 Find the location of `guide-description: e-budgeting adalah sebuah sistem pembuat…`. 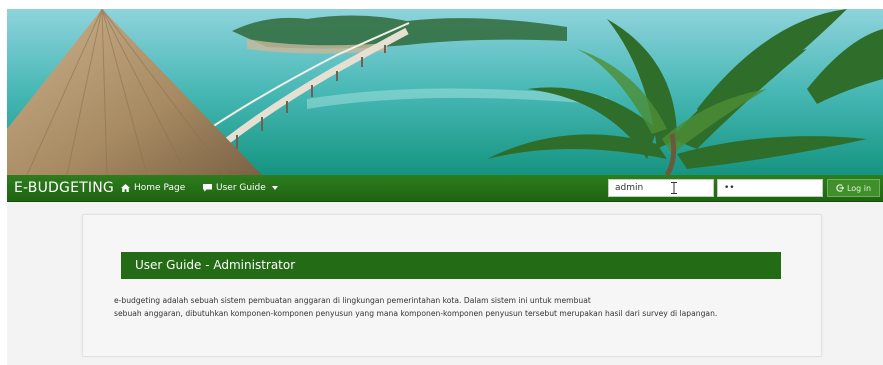

guide-description: e-budgeting adalah sebuah sistem pembuat… is located at coordinates (459, 307).